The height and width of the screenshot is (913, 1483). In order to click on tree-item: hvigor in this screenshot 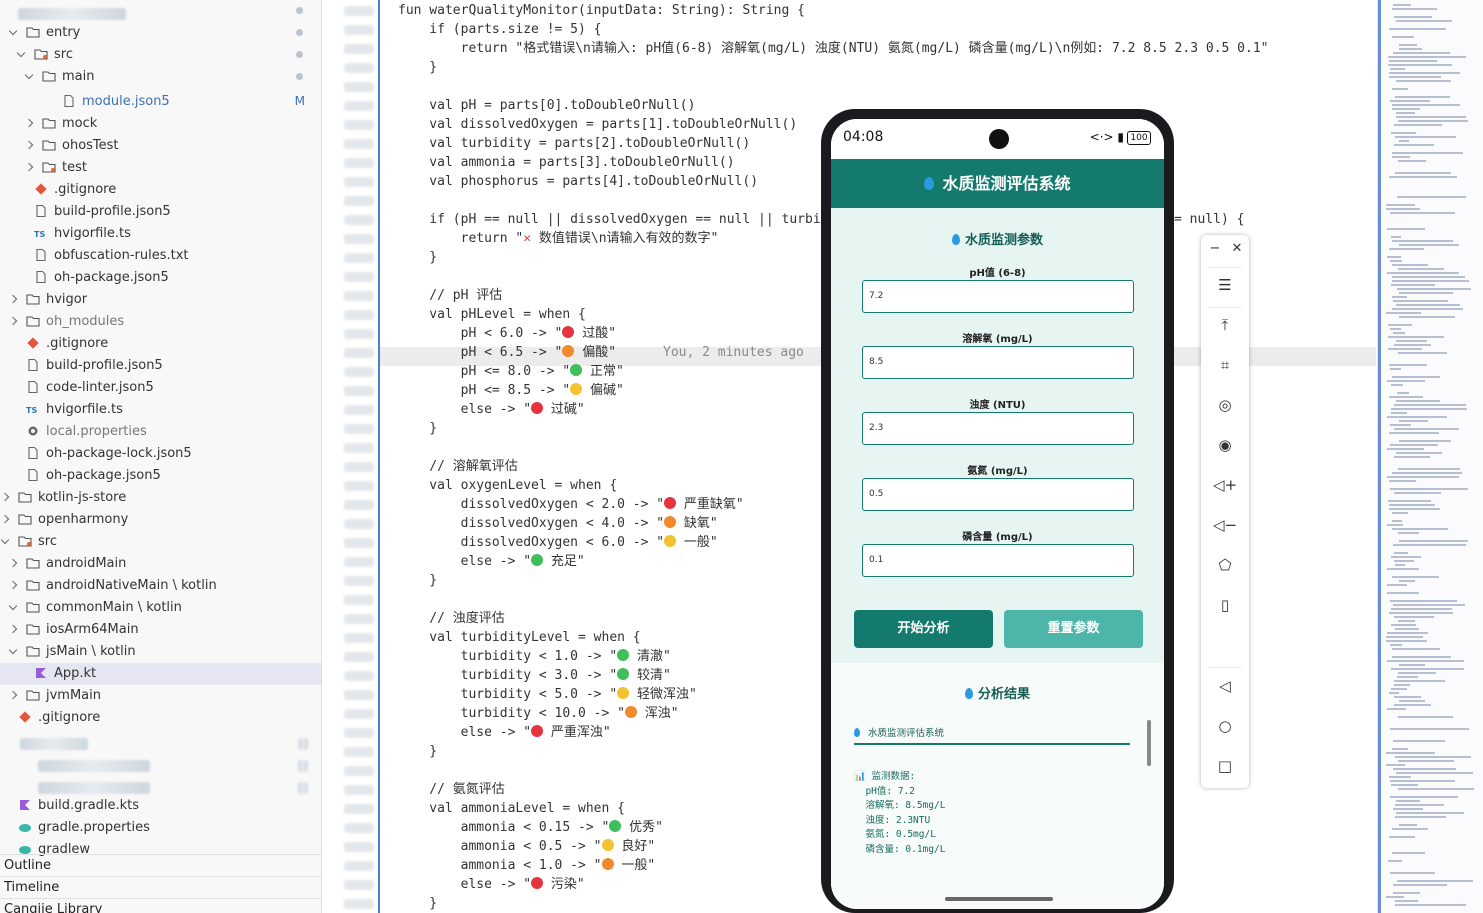, I will do `click(160, 300)`.